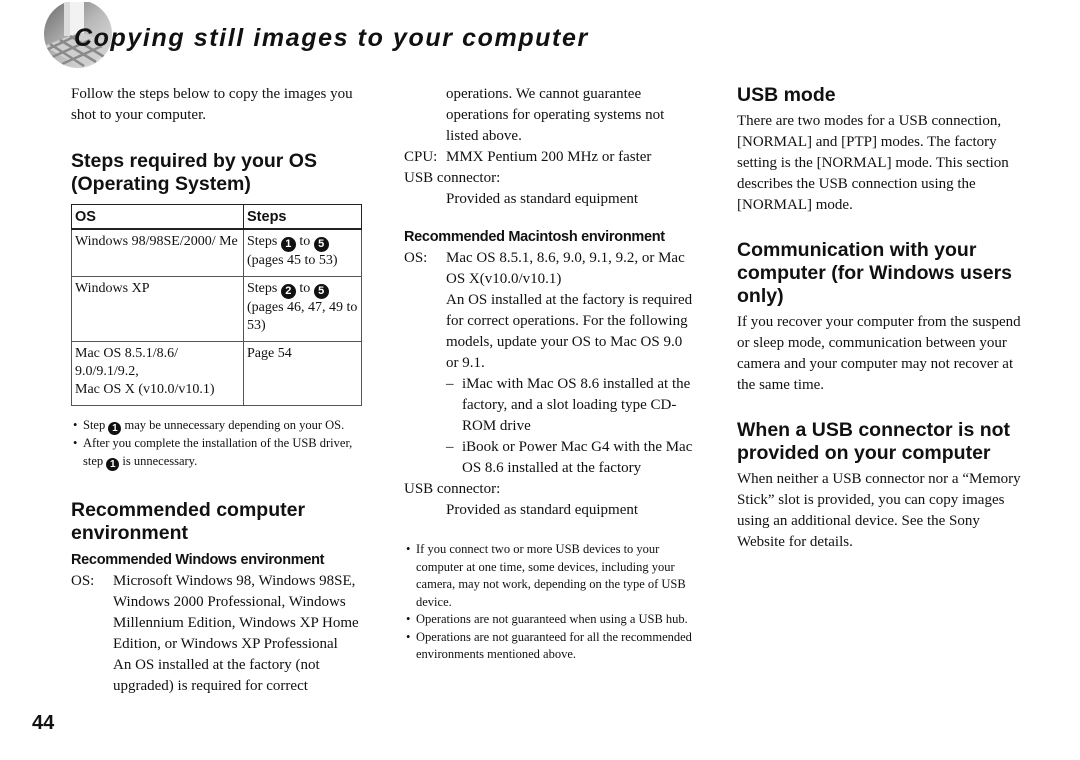 The height and width of the screenshot is (760, 1080). I want to click on table-header-row: OS Steps, so click(216, 217).